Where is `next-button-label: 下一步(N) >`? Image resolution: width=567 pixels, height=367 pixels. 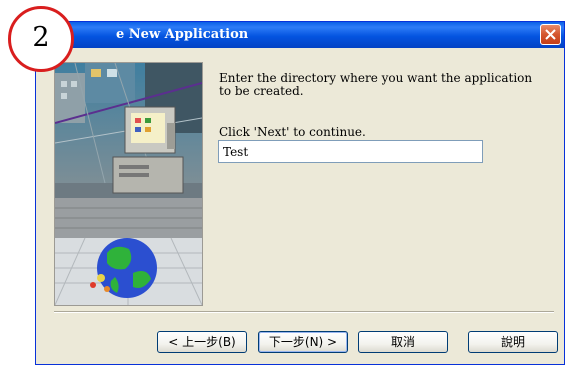
next-button-label: 下一步(N) > is located at coordinates (303, 342).